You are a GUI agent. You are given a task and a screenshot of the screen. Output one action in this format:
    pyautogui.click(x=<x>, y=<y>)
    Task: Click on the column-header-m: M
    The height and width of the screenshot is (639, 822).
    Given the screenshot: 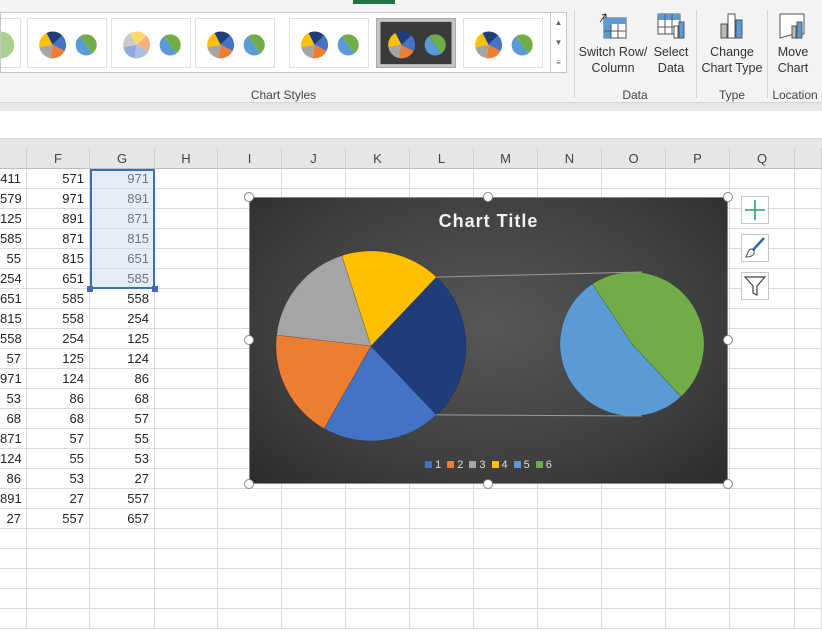 What is the action you would take?
    pyautogui.click(x=506, y=158)
    